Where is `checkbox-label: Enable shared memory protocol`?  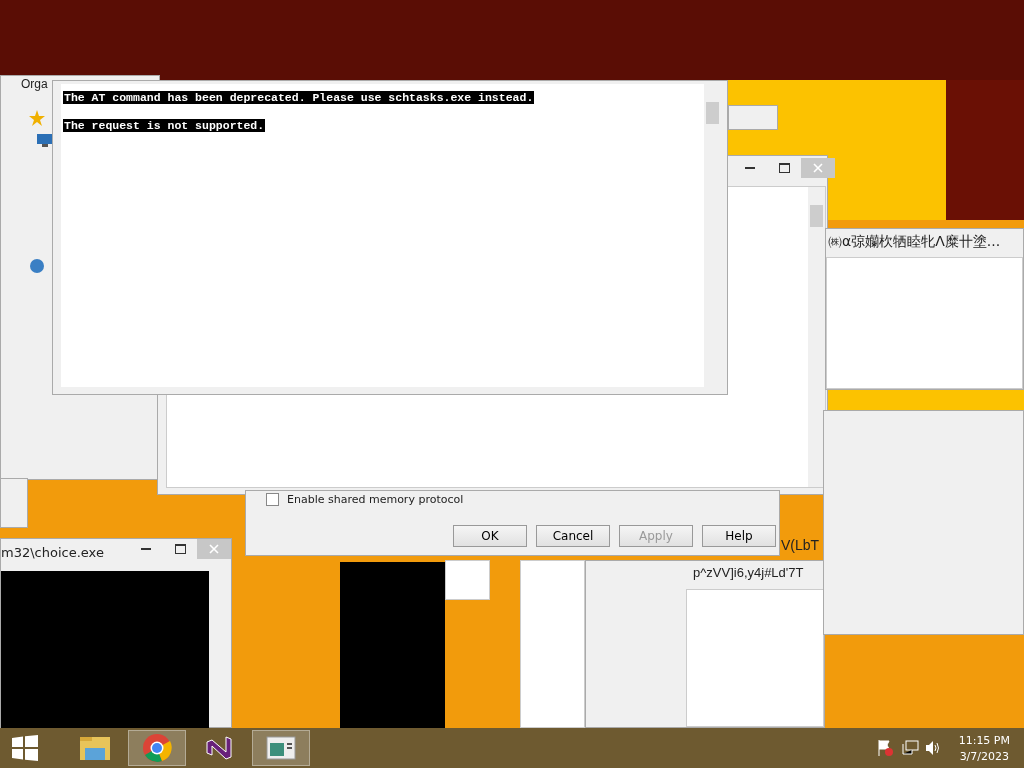 checkbox-label: Enable shared memory protocol is located at coordinates (375, 499).